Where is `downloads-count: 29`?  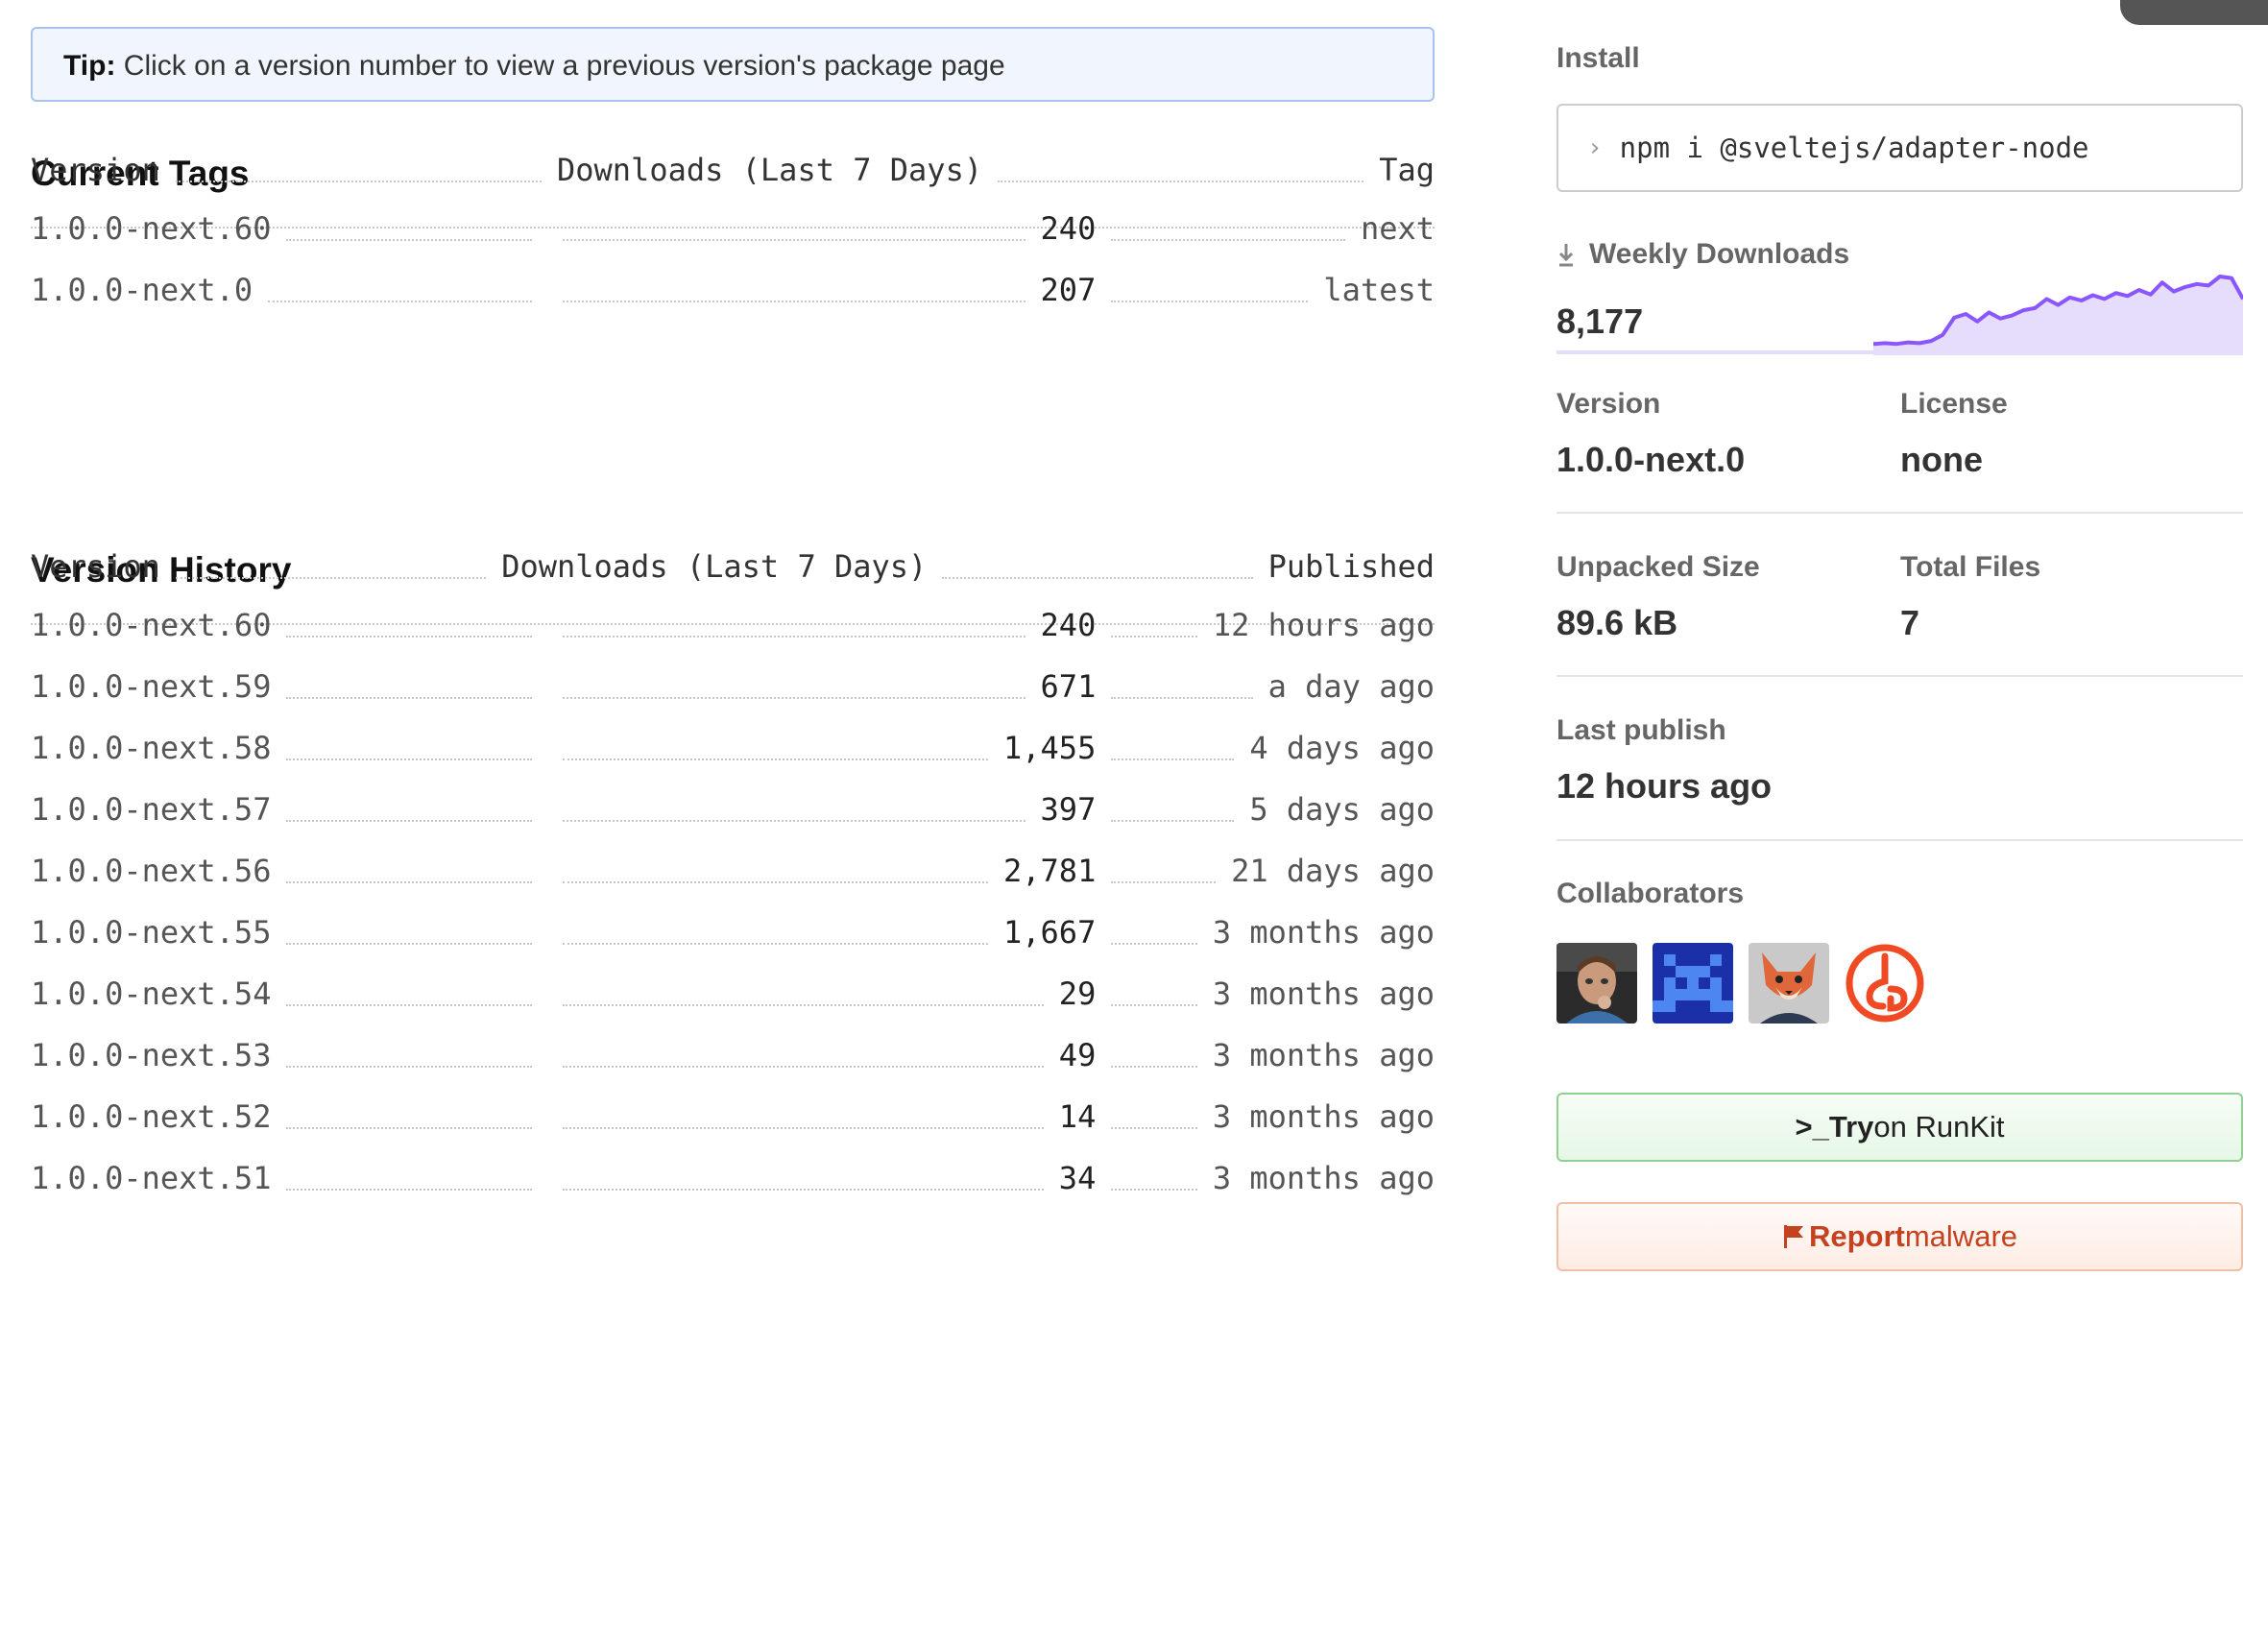 downloads-count: 29 is located at coordinates (1078, 994).